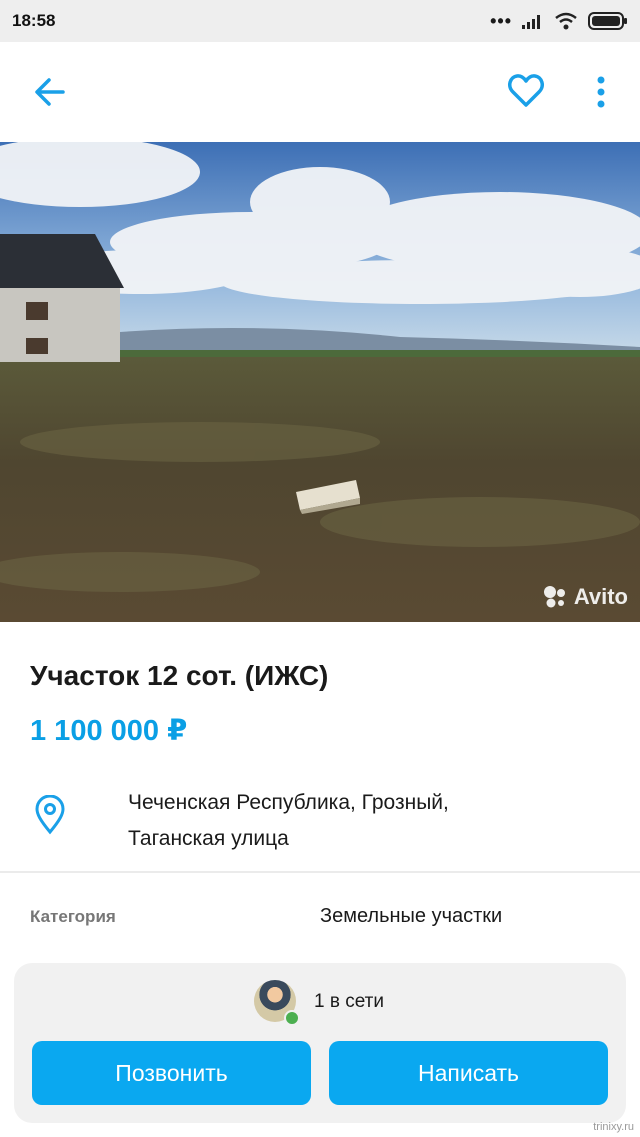 Image resolution: width=640 pixels, height=1137 pixels. Describe the element at coordinates (468, 1073) in the screenshot. I see `write-message-button: Написать` at that location.